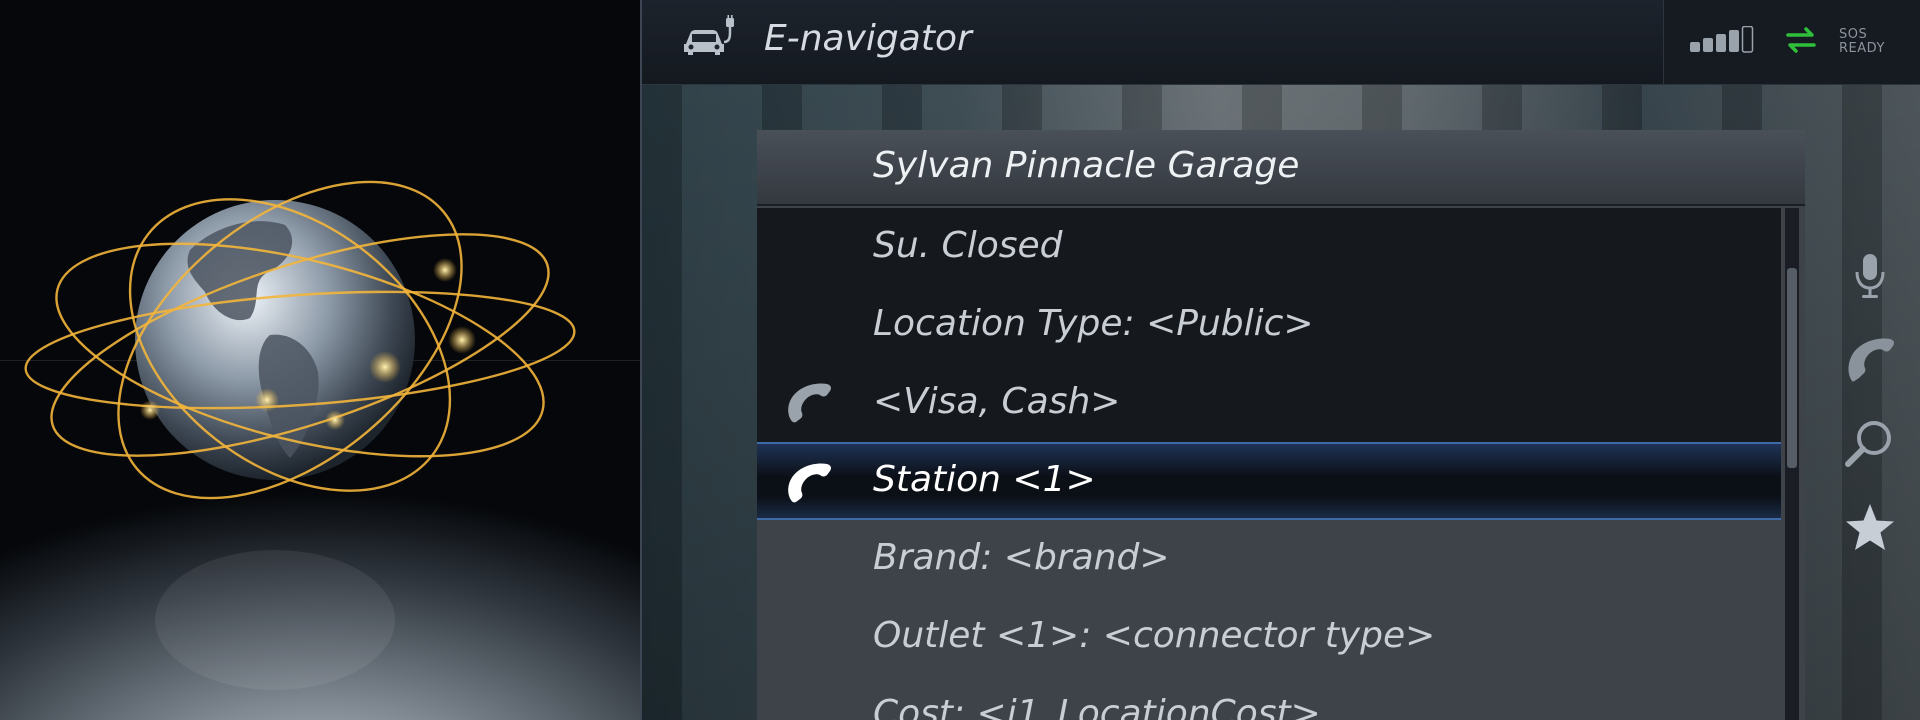 This screenshot has height=720, width=1920. Describe the element at coordinates (1281, 42) in the screenshot. I see `header-bar: E-navigator SOS READY` at that location.